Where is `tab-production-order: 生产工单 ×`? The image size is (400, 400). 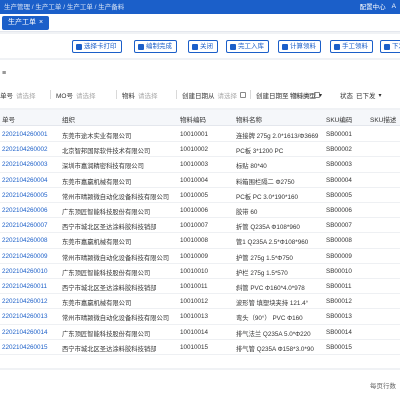
tab-production-order: 生产工单 × is located at coordinates (26, 23).